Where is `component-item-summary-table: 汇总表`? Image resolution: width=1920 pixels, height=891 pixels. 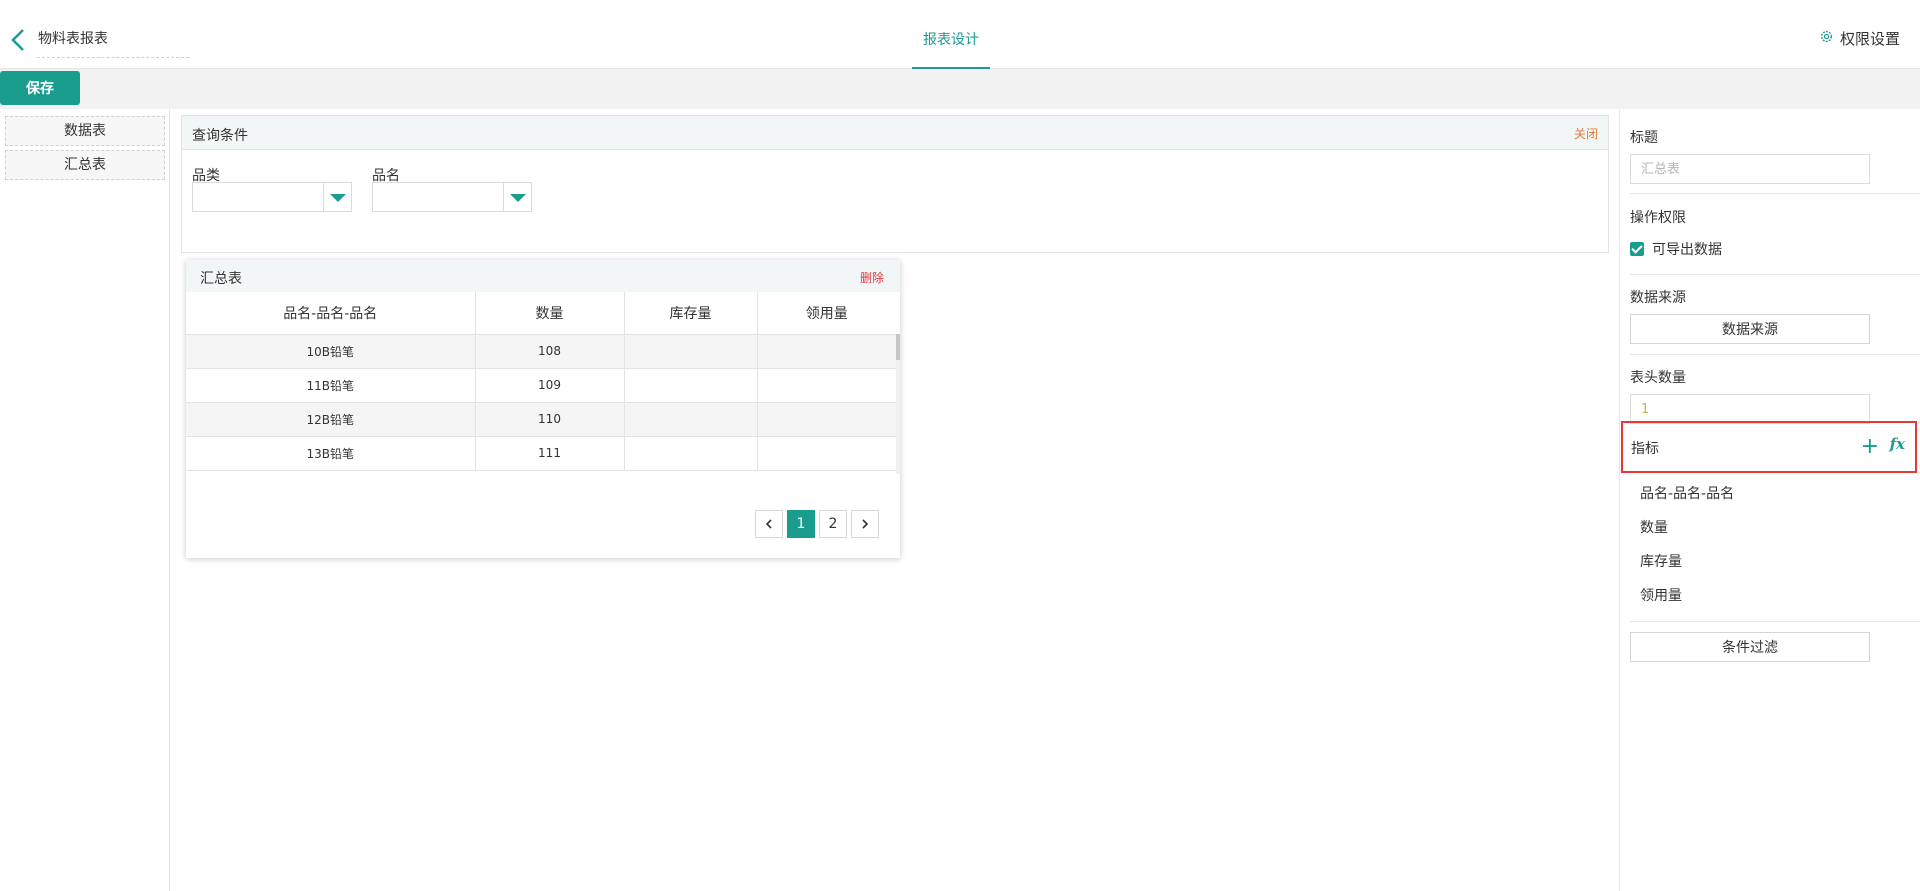 component-item-summary-table: 汇总表 is located at coordinates (85, 165).